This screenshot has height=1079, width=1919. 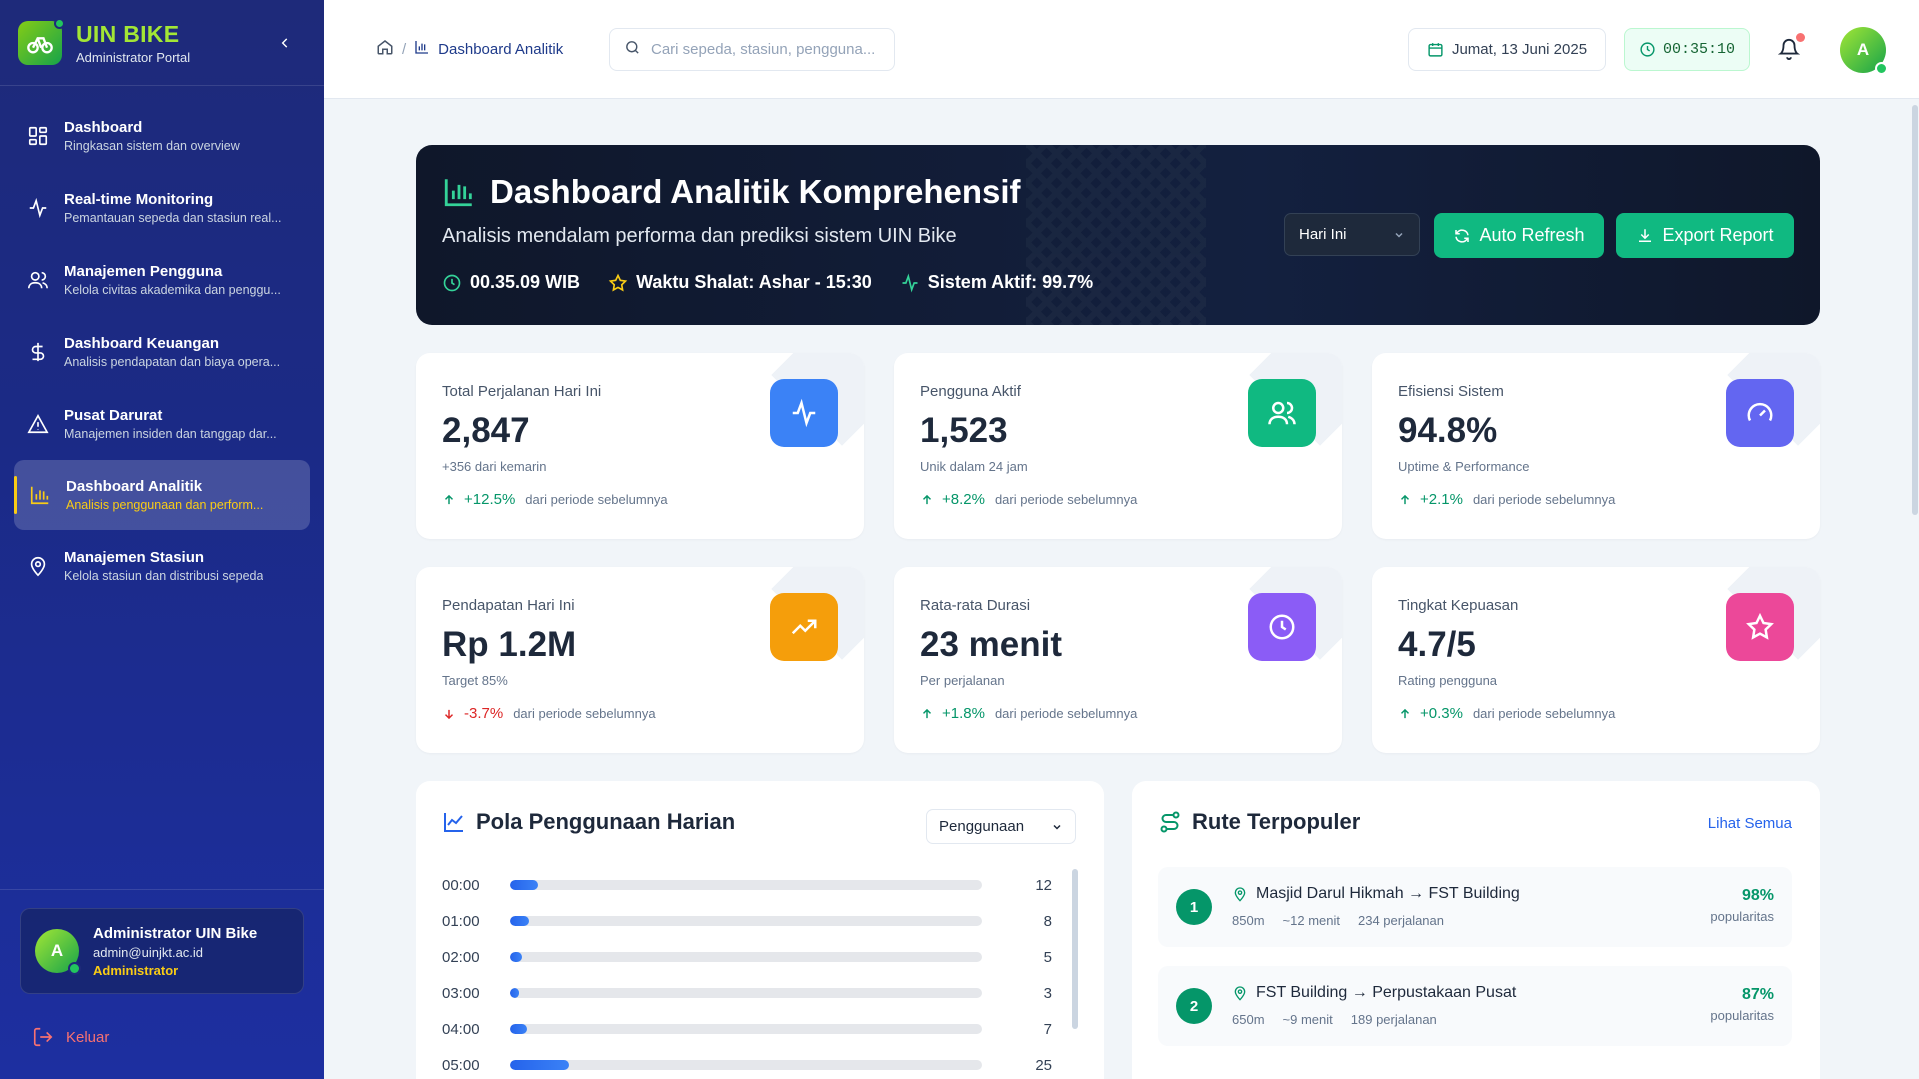 I want to click on logout-button: Keluar, so click(x=178, y=1037).